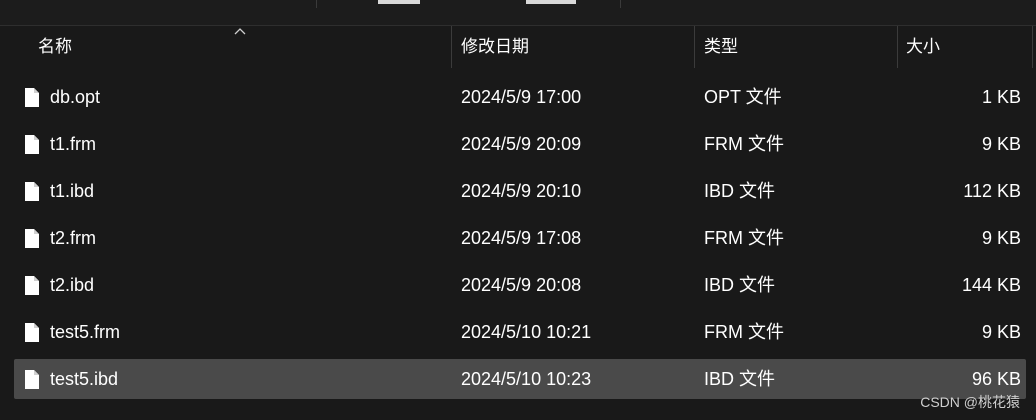 This screenshot has width=1036, height=420. Describe the element at coordinates (992, 191) in the screenshot. I see `file-size: 112 KB` at that location.